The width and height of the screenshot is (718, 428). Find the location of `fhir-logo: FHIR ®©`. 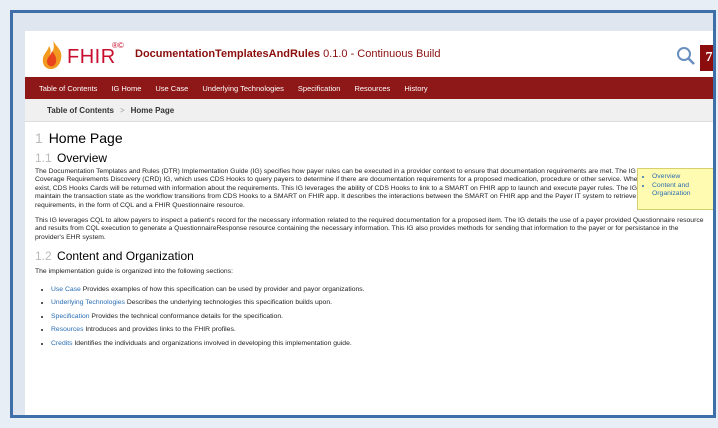

fhir-logo: FHIR ®© is located at coordinates (83, 55).